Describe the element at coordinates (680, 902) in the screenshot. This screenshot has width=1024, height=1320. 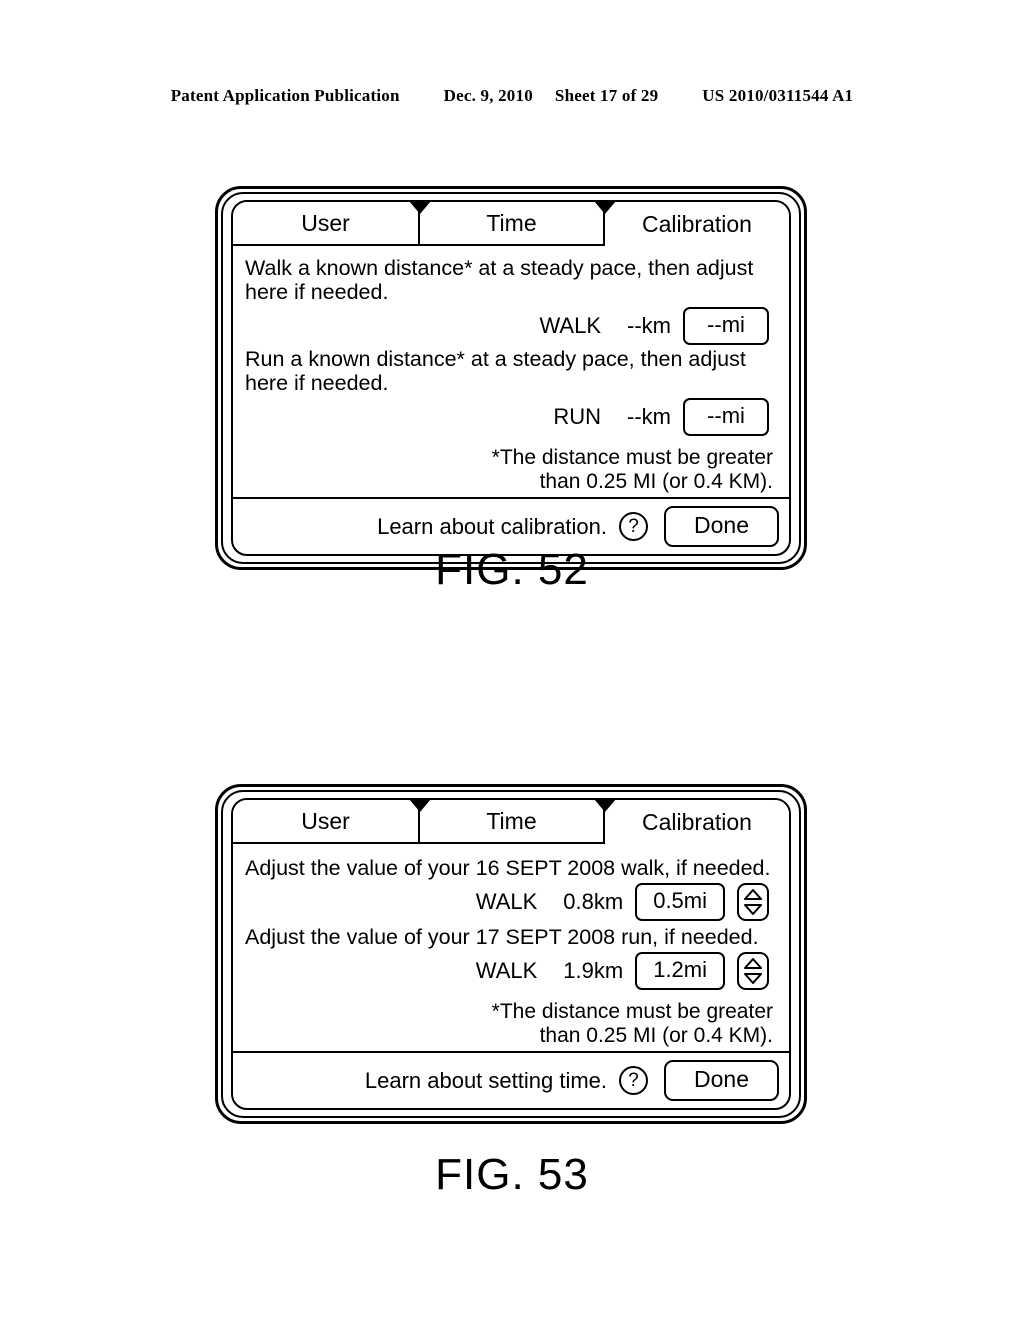
I see `walk-mi-field: 0.5mi` at that location.